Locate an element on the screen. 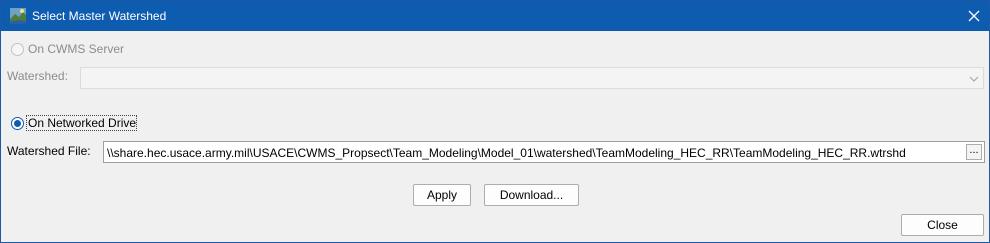 The image size is (990, 243). hec-watershed-app-icon is located at coordinates (18, 16).